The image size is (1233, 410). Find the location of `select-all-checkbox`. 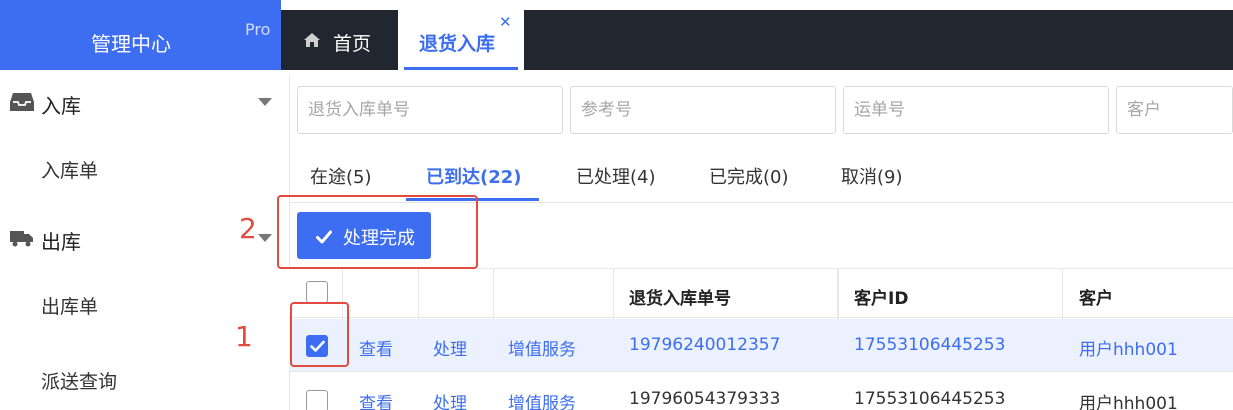

select-all-checkbox is located at coordinates (317, 292).